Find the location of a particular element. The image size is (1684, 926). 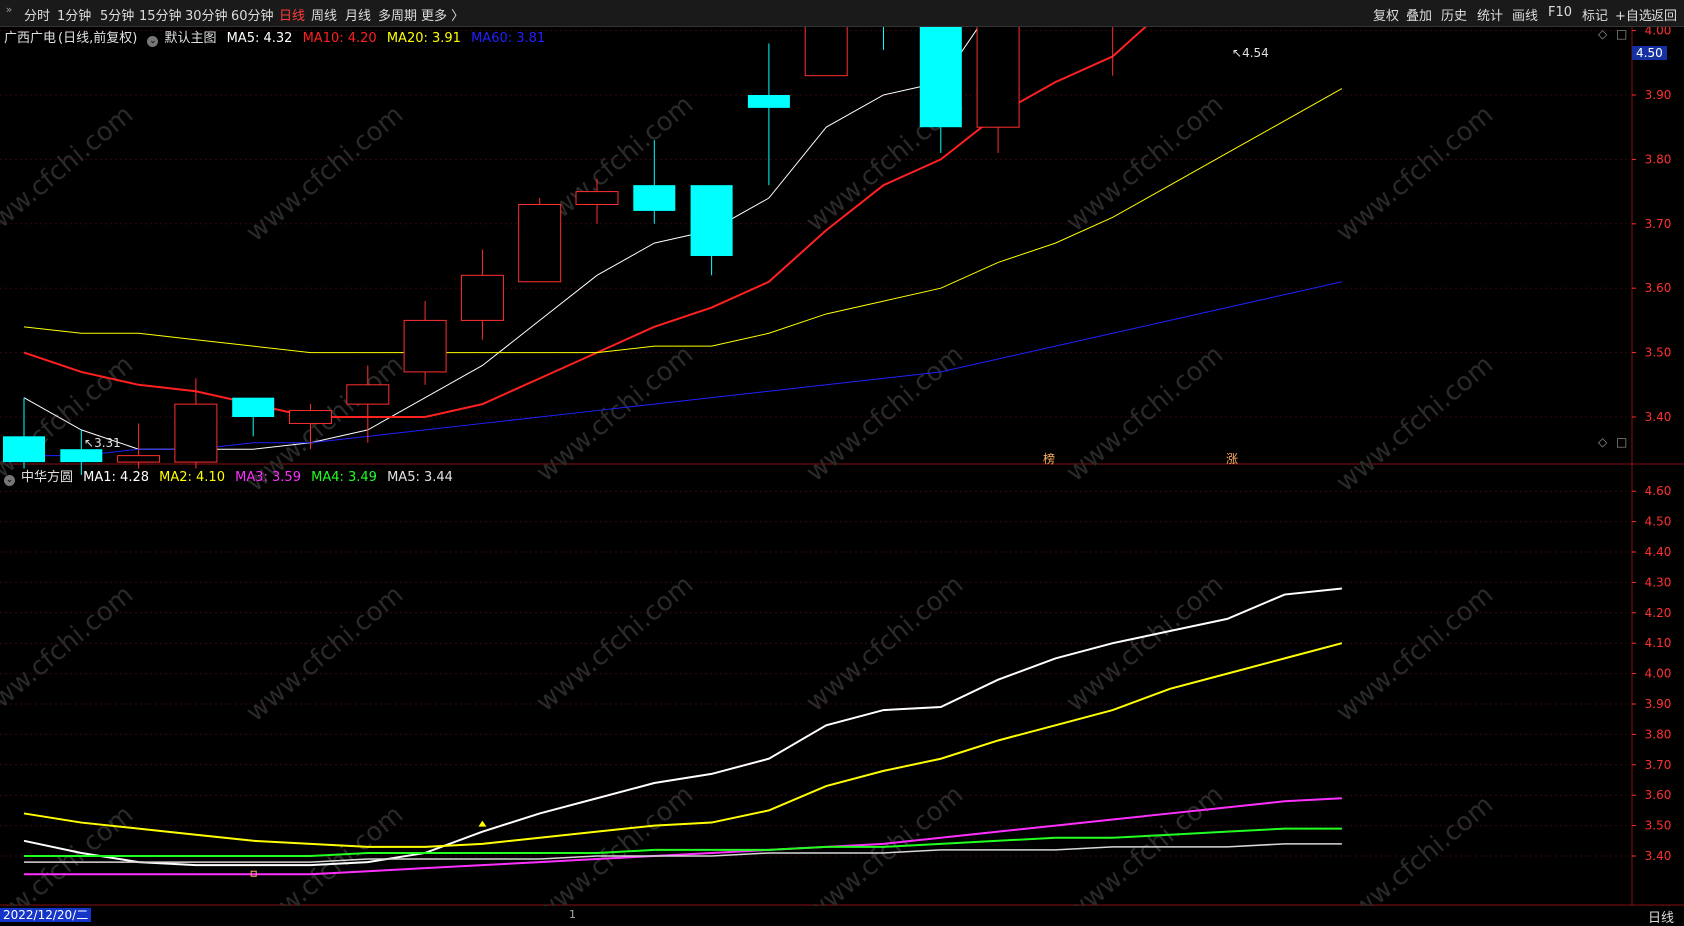

pane-settings-icon: ◇ is located at coordinates (1602, 34).